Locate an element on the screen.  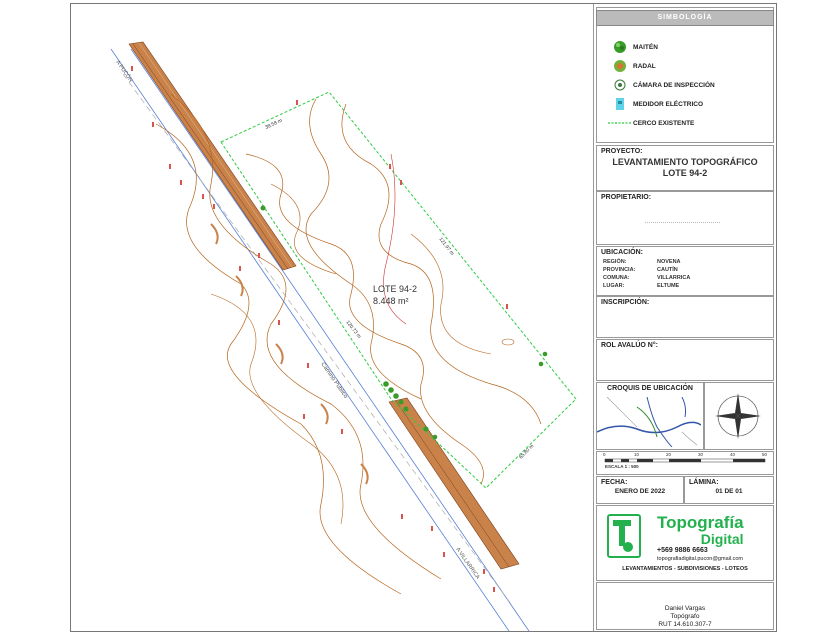
scale-box: 0 10 20 30 40 50 ESCALA 1 : 500 is located at coordinates (685, 463).